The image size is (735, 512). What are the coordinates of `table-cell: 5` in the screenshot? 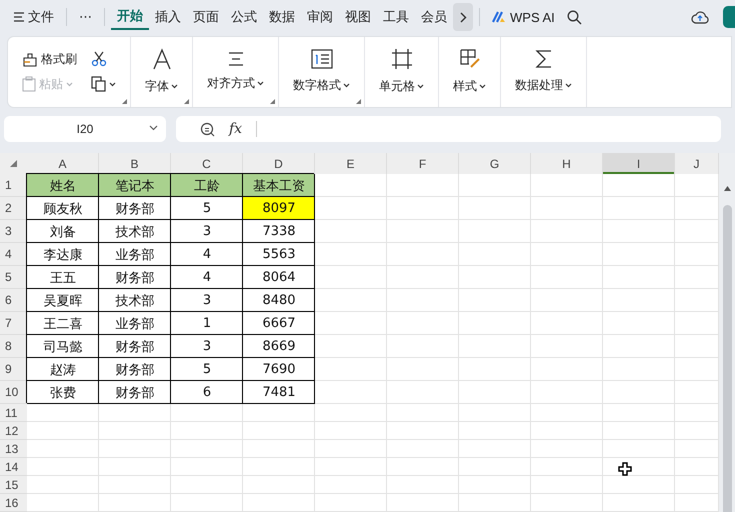 It's located at (207, 370).